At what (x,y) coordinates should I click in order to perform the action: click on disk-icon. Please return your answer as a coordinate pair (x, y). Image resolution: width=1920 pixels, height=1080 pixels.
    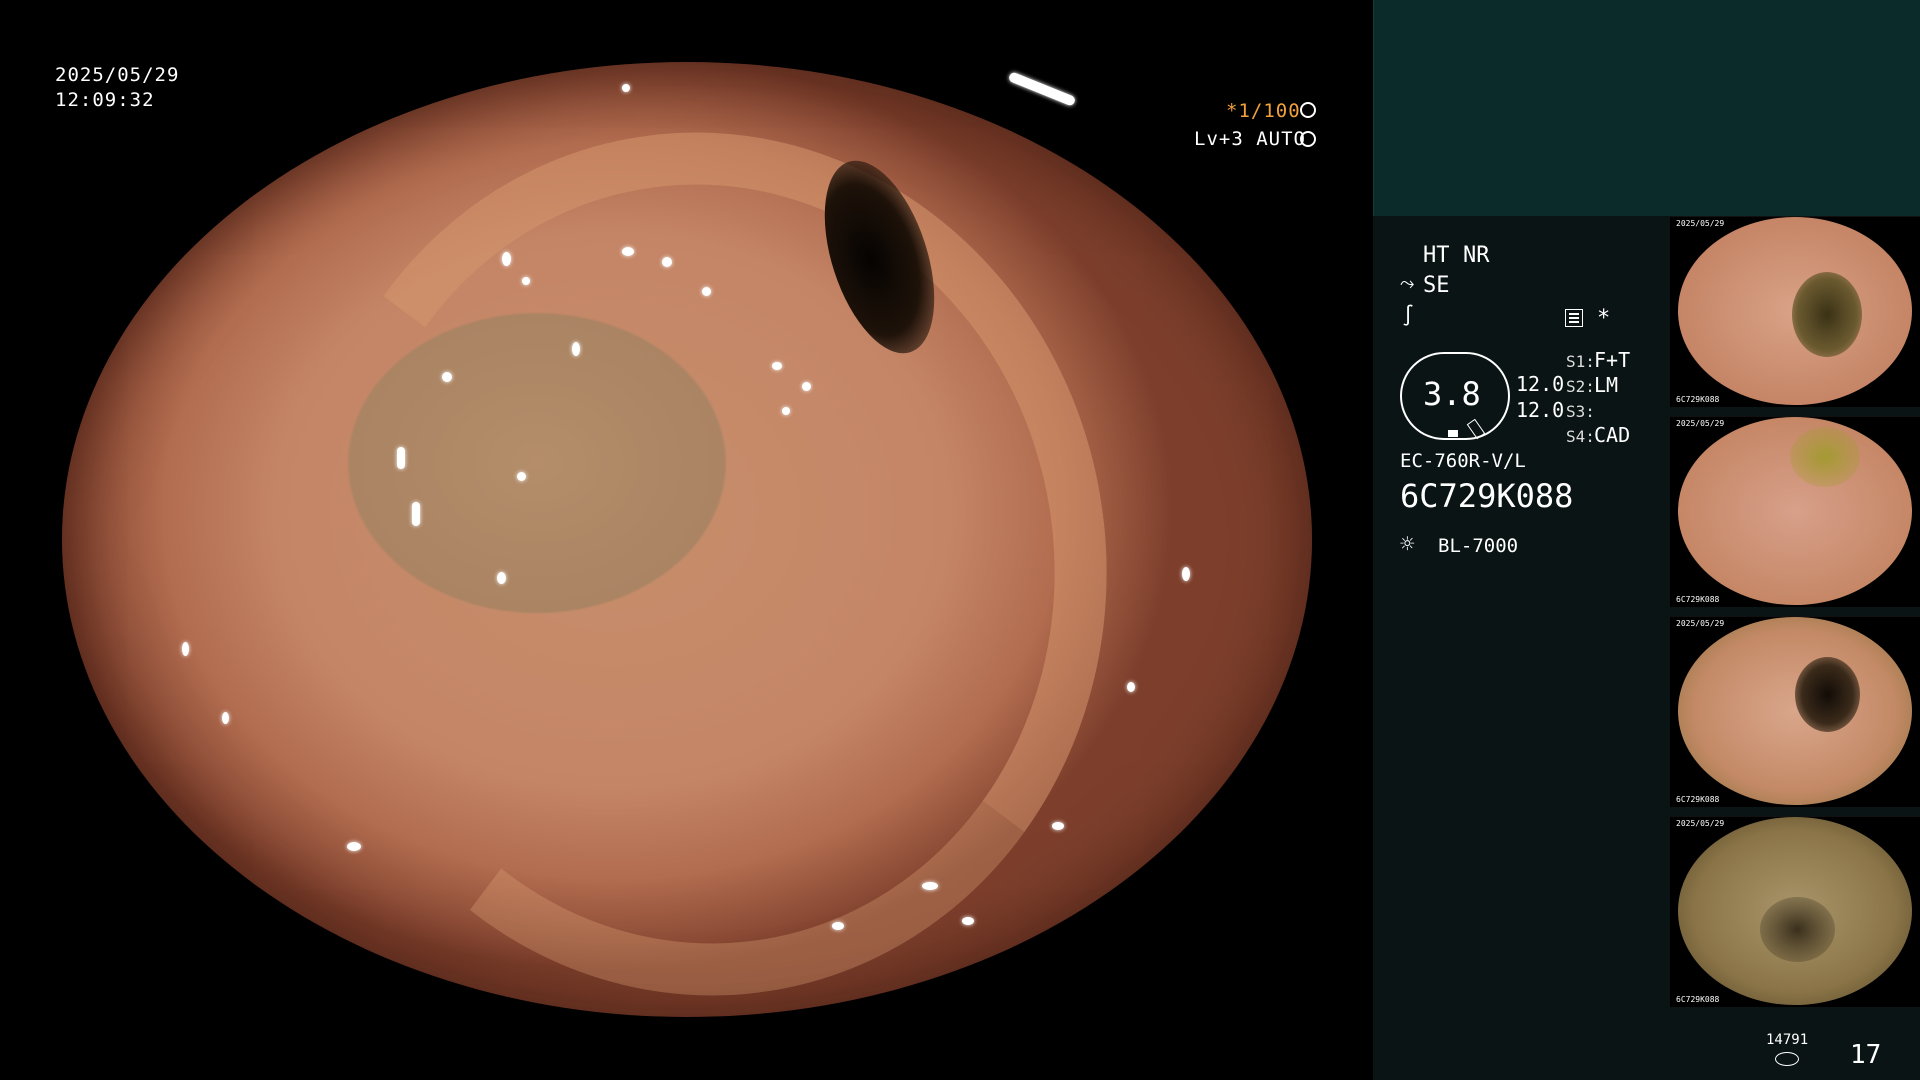
    Looking at the image, I should click on (1787, 1059).